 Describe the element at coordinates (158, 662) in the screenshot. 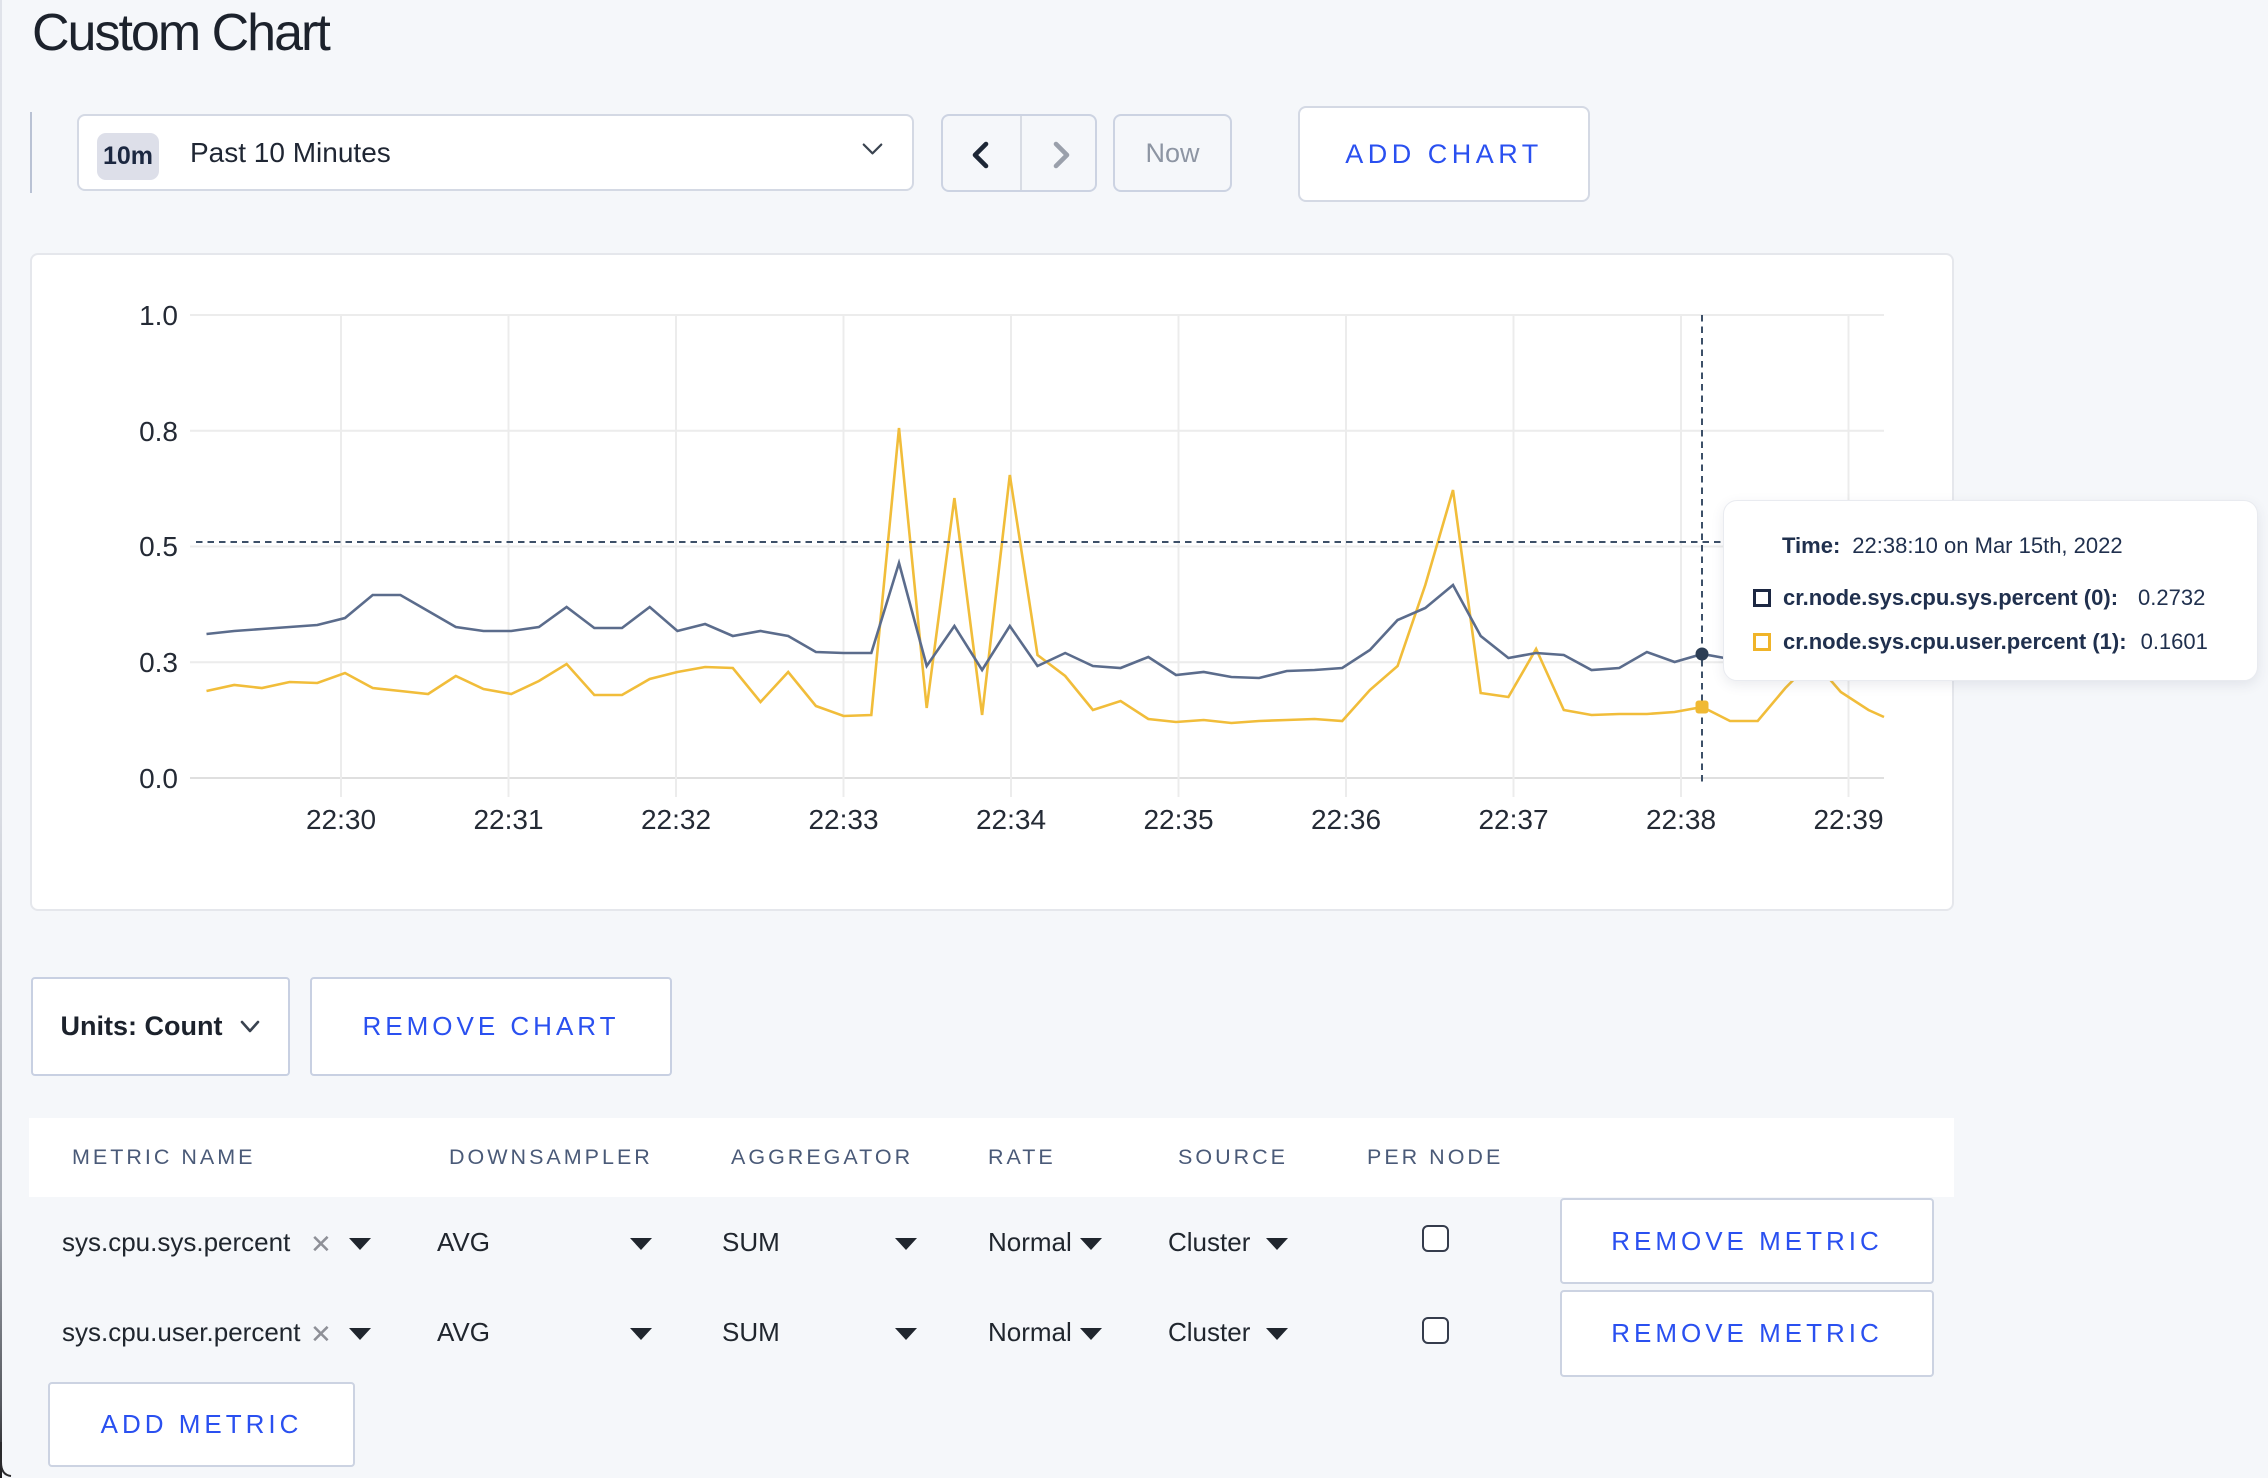

I see `svg-text: 0.3` at that location.